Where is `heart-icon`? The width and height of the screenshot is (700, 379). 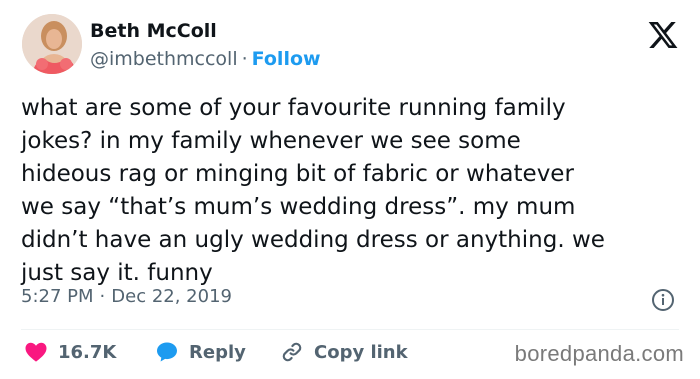 heart-icon is located at coordinates (36, 352).